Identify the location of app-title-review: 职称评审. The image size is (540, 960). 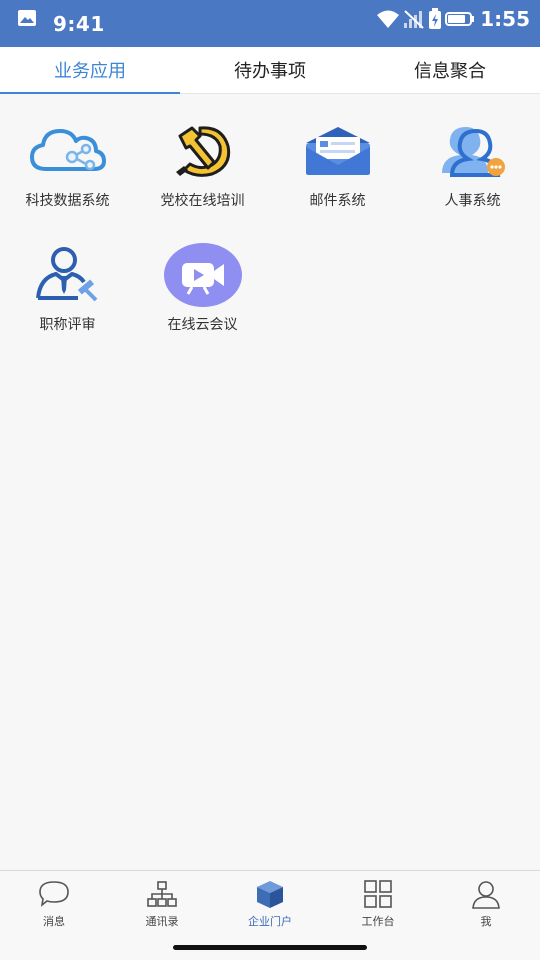
(67, 278).